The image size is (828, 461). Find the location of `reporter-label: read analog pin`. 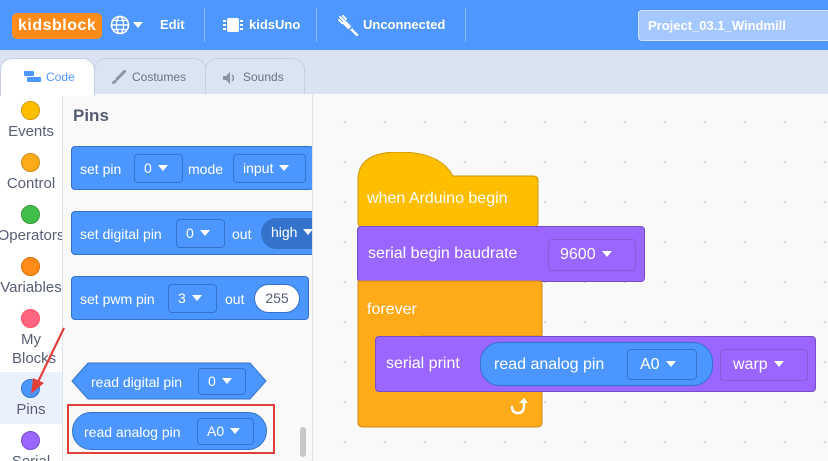

reporter-label: read analog pin is located at coordinates (549, 364).